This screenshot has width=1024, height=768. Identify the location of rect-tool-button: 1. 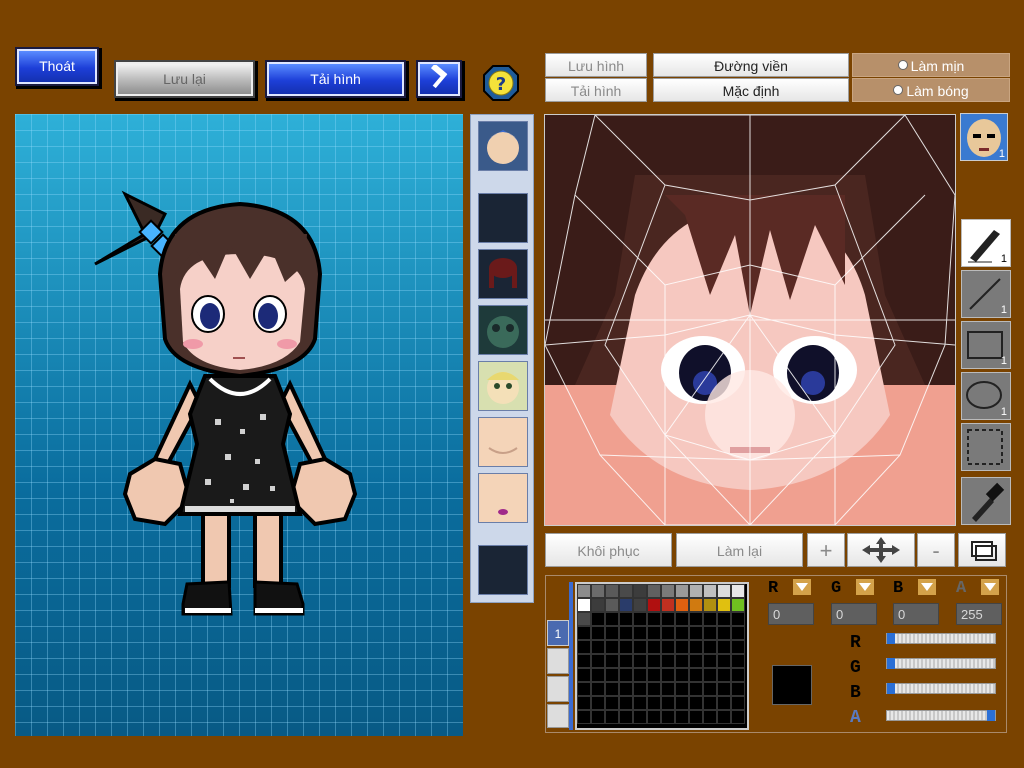
(986, 345).